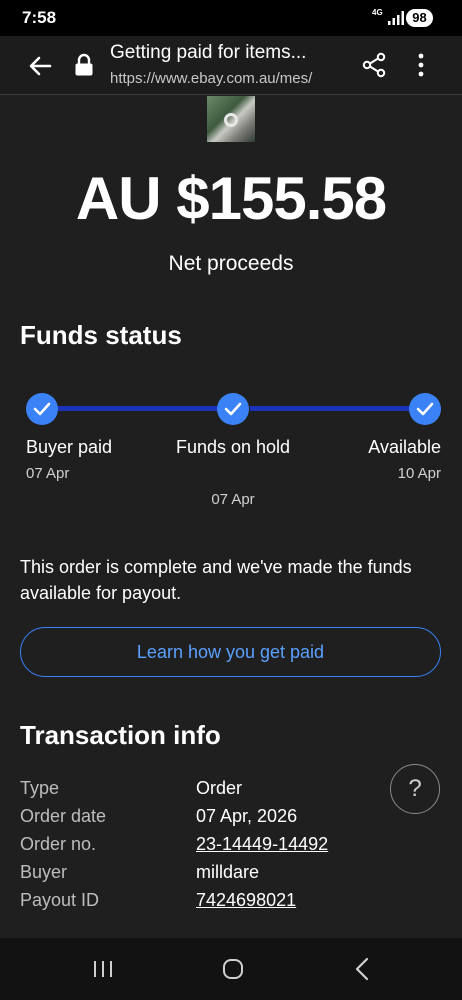 Image resolution: width=462 pixels, height=1000 pixels. What do you see at coordinates (419, 473) in the screenshot?
I see `step-date-available: 10 Apr` at bounding box center [419, 473].